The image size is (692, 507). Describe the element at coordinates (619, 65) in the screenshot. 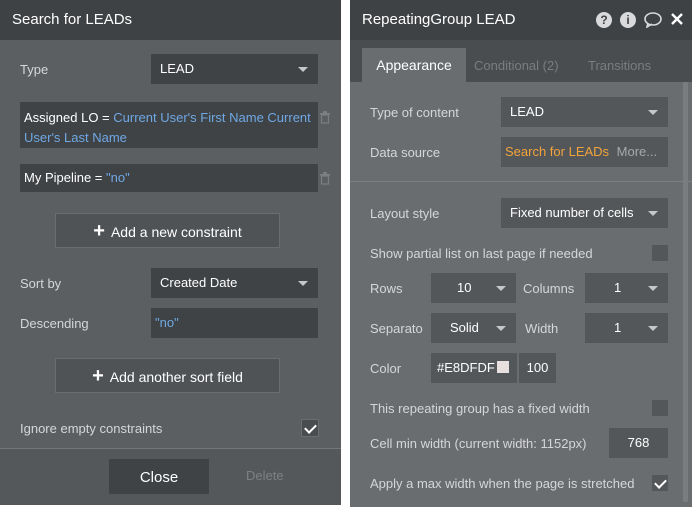

I see `tab-transitions: Transitions` at that location.